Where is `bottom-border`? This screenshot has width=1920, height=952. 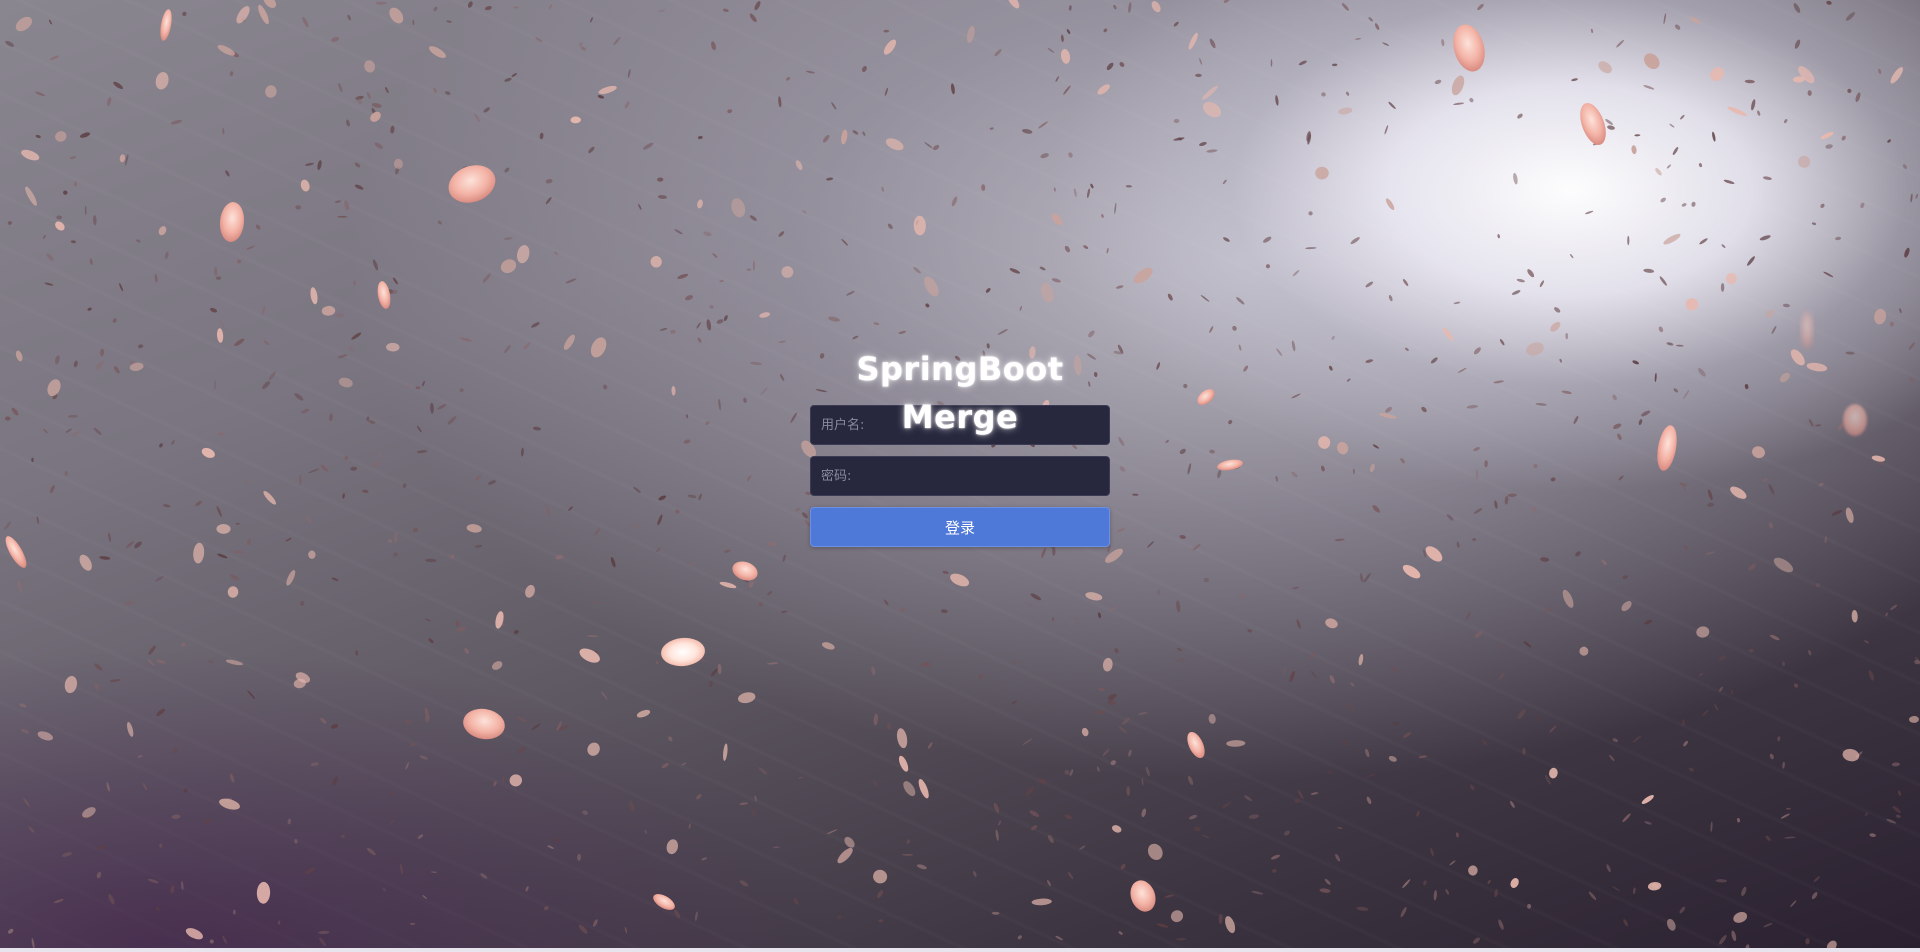
bottom-border is located at coordinates (960, 950).